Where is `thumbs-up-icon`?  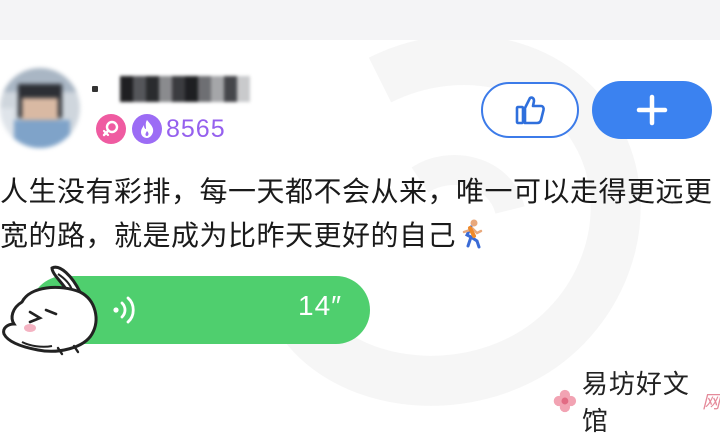 thumbs-up-icon is located at coordinates (530, 110).